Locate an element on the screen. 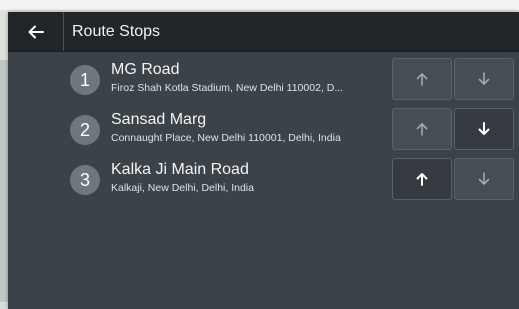  stop-name: Kalka Ji Main Road is located at coordinates (180, 169).